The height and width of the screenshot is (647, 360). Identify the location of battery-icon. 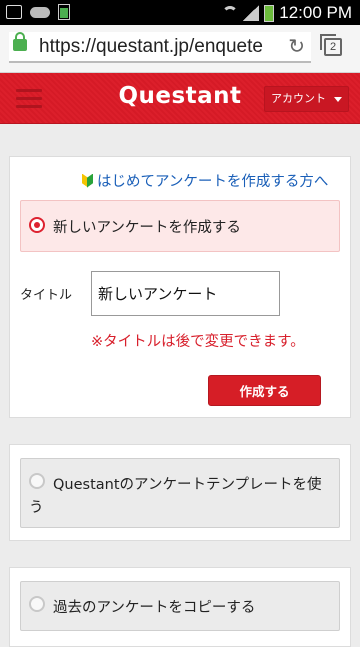
(269, 13).